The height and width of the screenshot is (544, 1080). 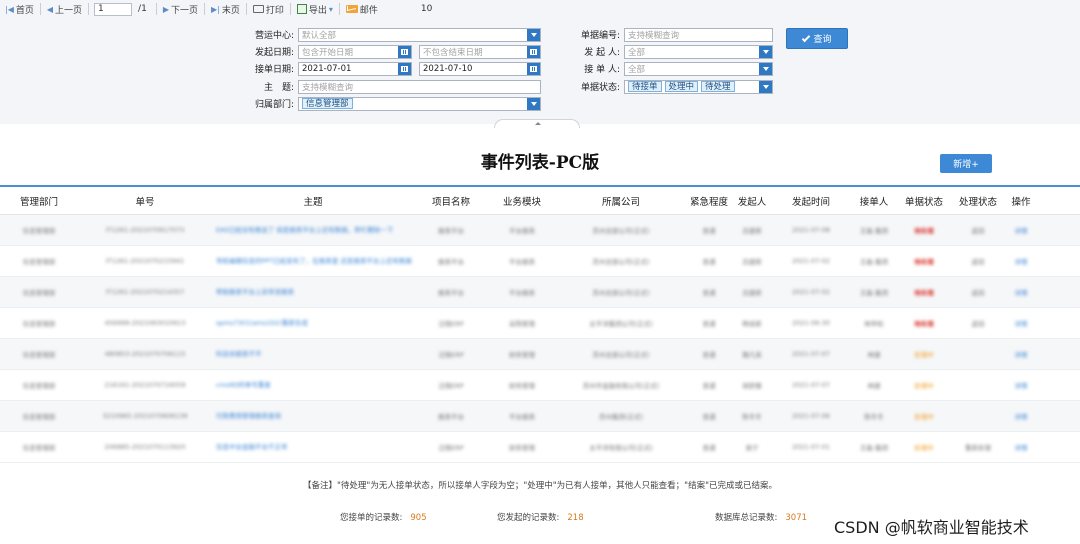 I want to click on next-page-button: ▶ 下一页, so click(x=180, y=9).